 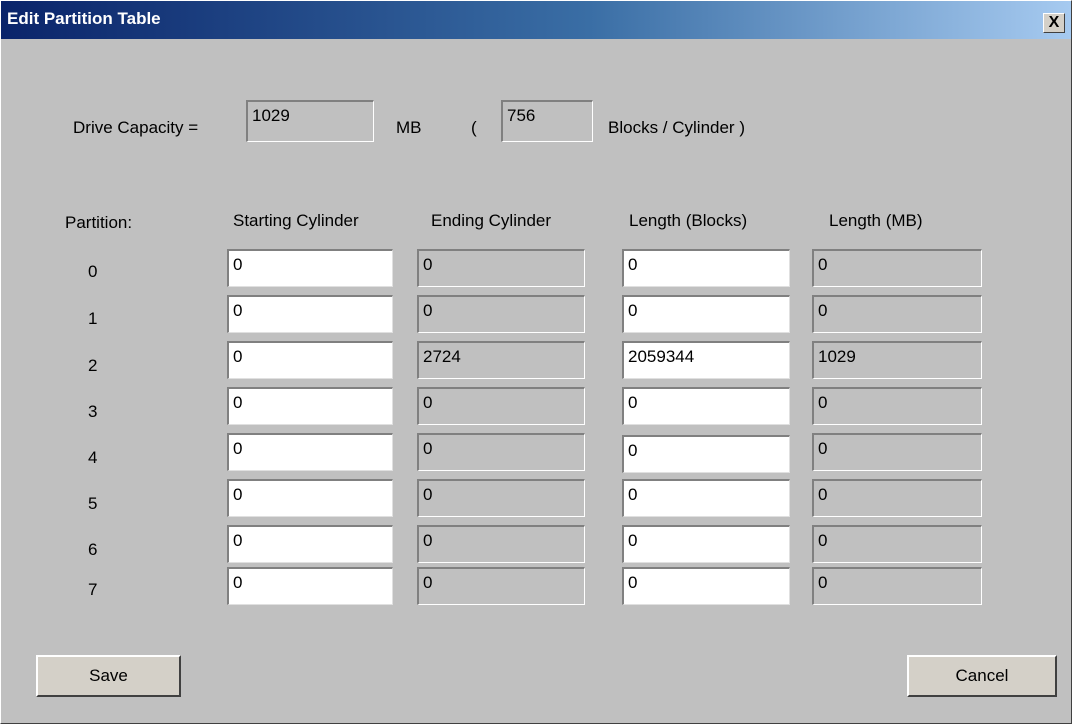 What do you see at coordinates (93, 549) in the screenshot?
I see `partition-number-6: 6` at bounding box center [93, 549].